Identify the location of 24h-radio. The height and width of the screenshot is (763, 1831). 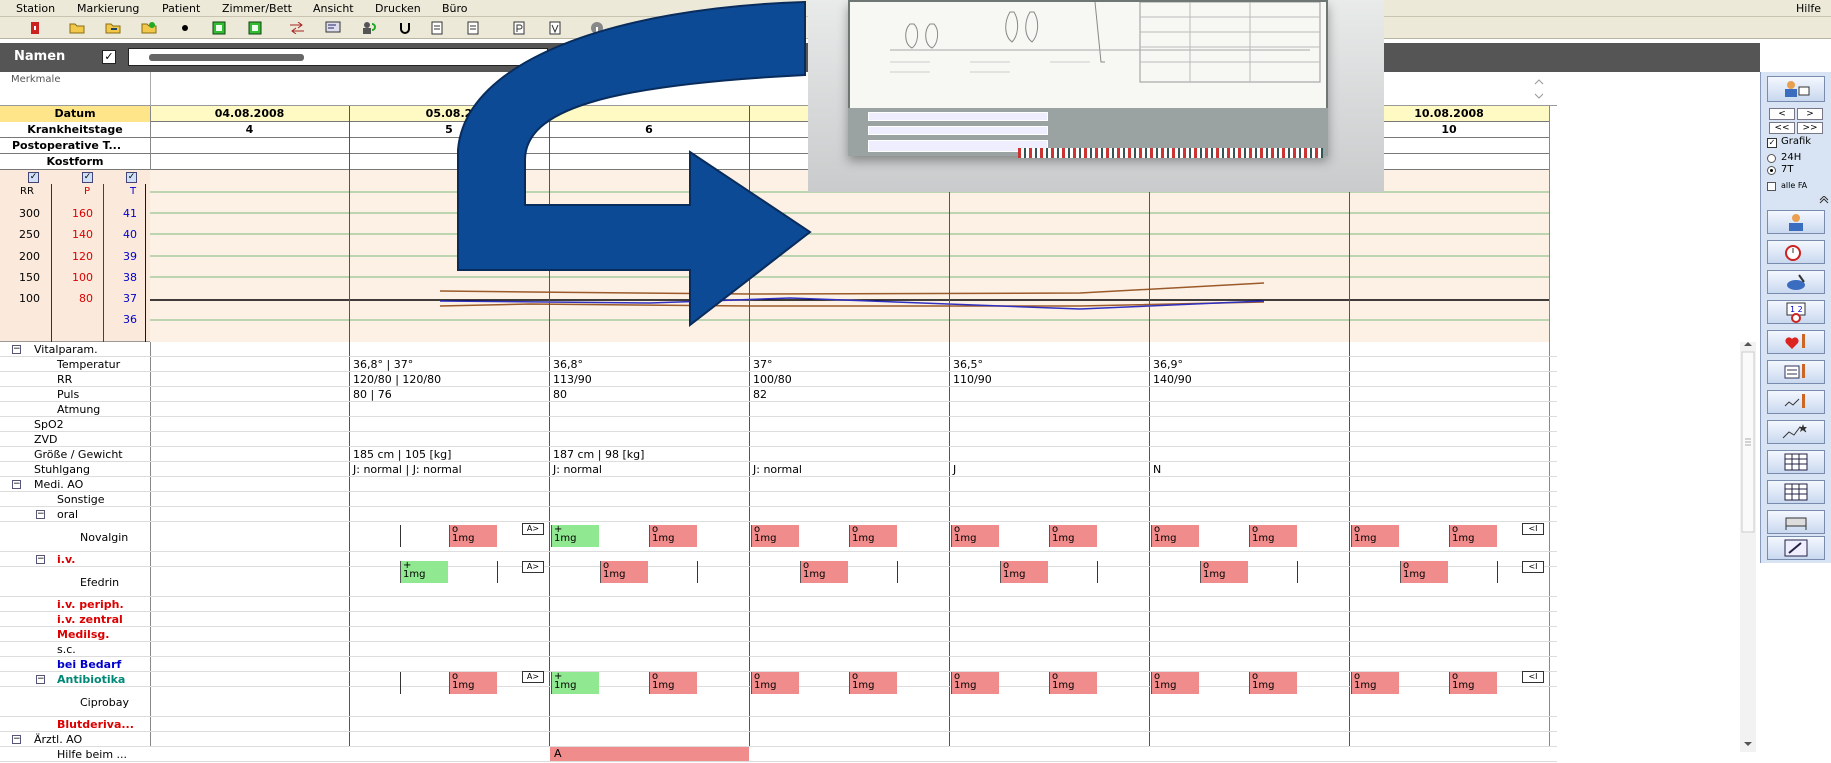
(1771, 158).